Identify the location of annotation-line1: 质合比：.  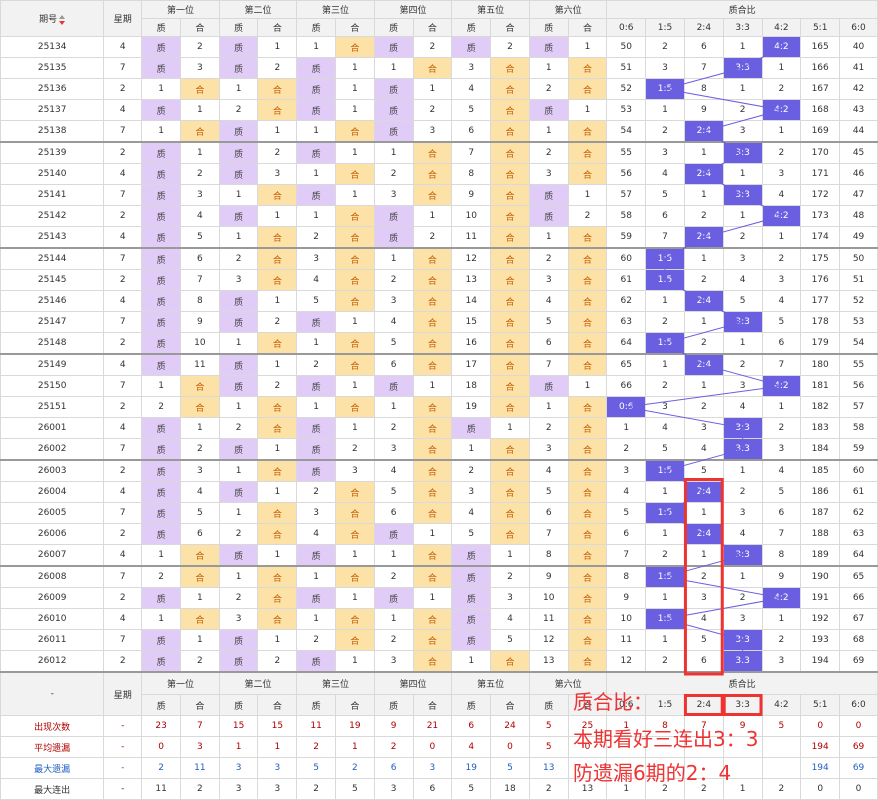
(613, 702).